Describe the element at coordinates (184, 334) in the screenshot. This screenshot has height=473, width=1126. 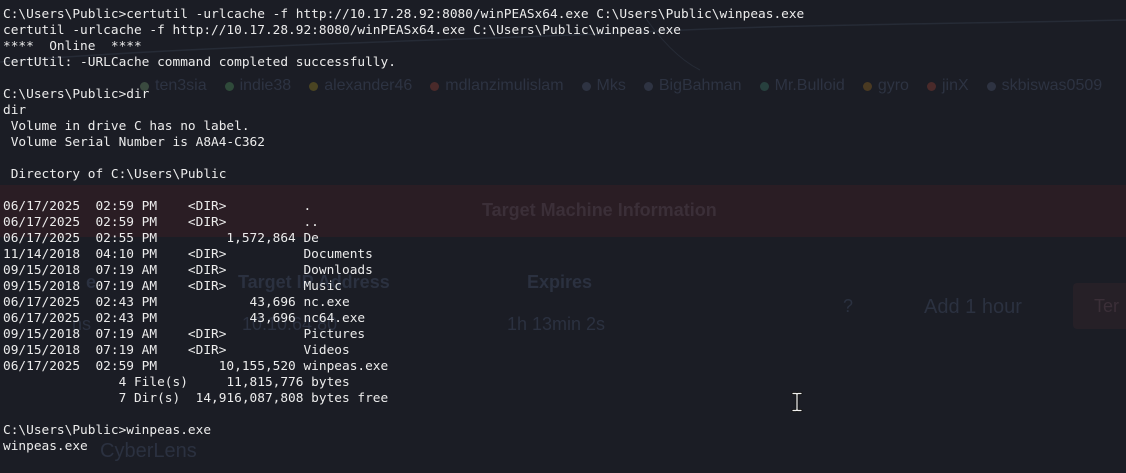
I see `terminal-line: 09/15/2018 07:19 AM <DIR> Pictures` at that location.